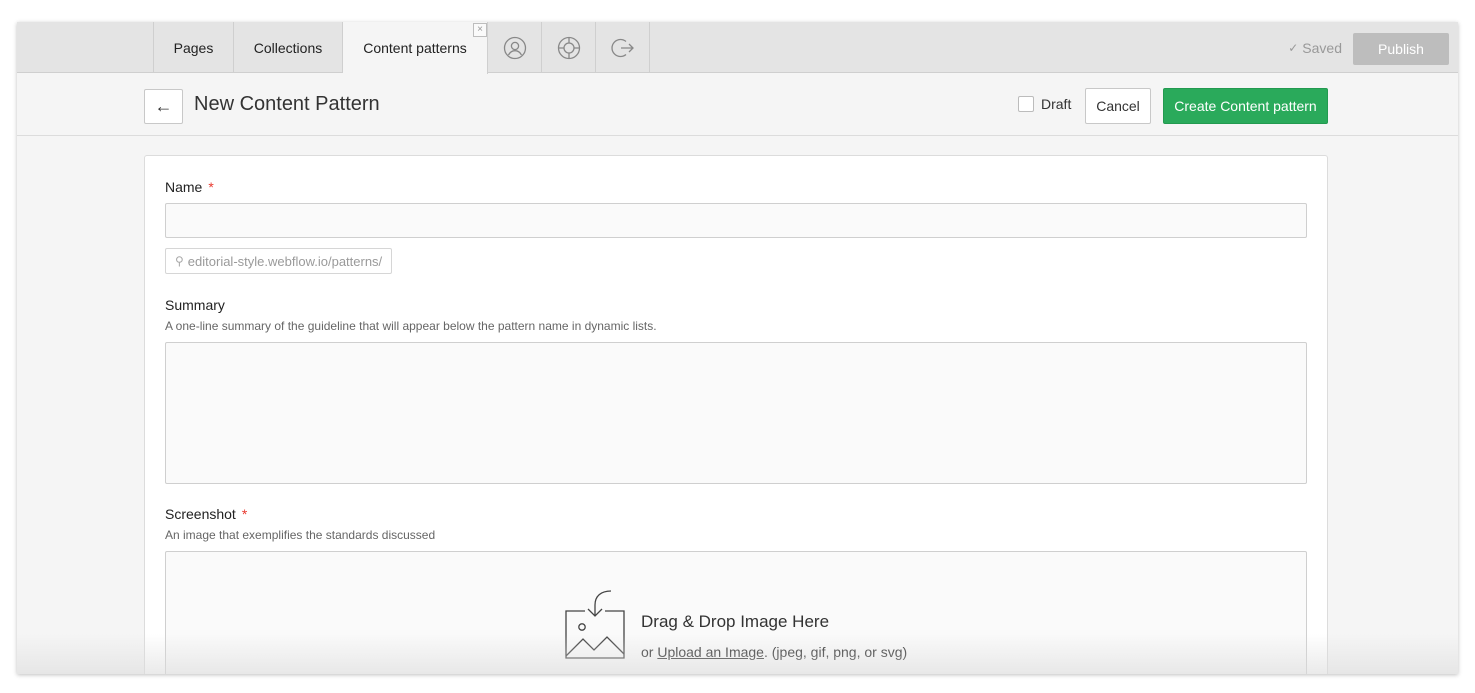 The width and height of the screenshot is (1475, 693). I want to click on draft-checkbox, so click(1026, 104).